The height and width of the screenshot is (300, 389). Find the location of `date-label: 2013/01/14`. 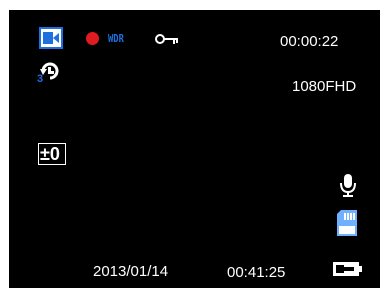

date-label: 2013/01/14 is located at coordinates (131, 271).